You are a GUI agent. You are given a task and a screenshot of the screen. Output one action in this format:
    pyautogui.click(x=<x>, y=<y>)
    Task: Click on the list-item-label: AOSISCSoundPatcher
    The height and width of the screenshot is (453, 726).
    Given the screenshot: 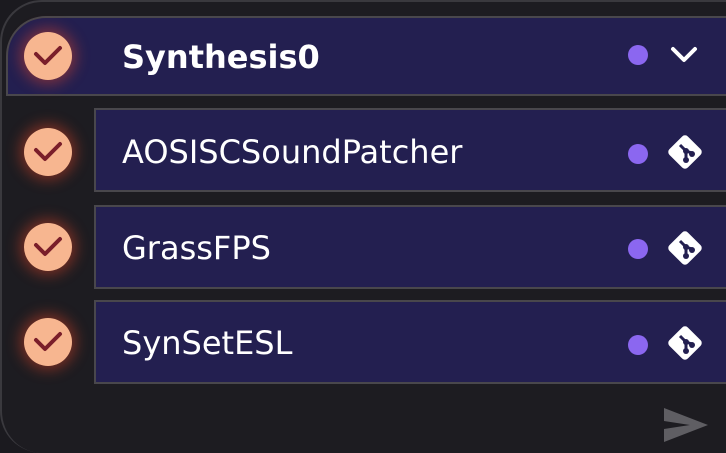 What is the action you would take?
    pyautogui.click(x=292, y=152)
    